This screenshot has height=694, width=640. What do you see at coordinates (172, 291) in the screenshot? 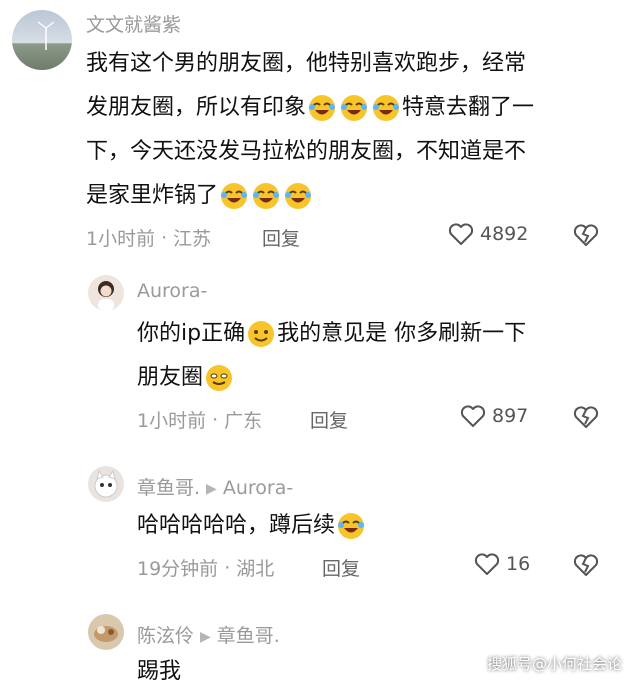
I see `author-name: Aurora-` at bounding box center [172, 291].